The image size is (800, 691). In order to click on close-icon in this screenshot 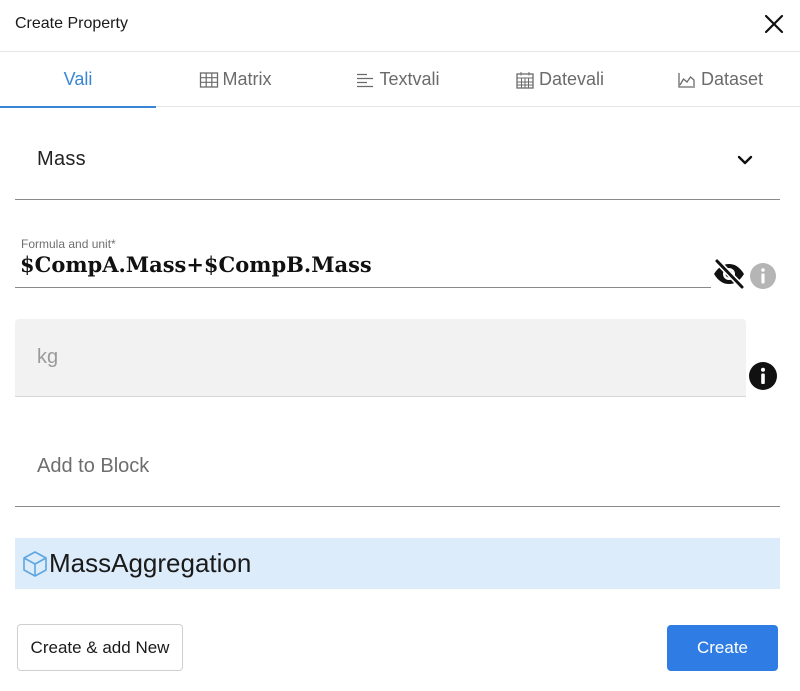, I will do `click(774, 24)`.